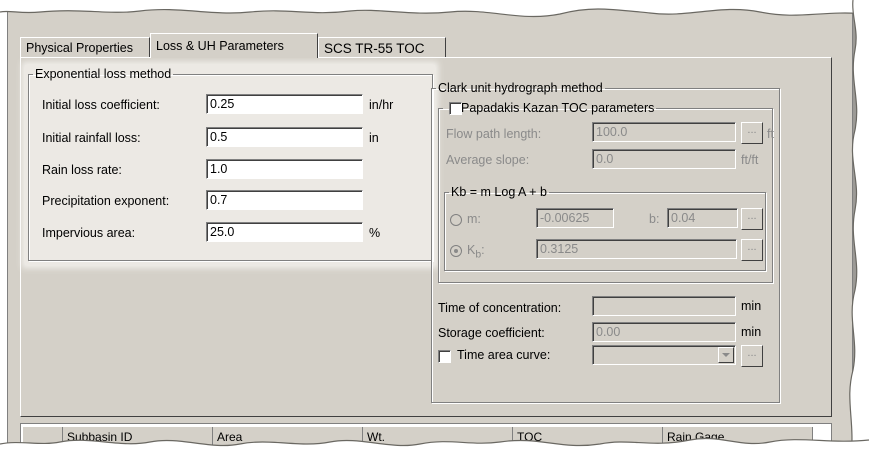 This screenshot has height=458, width=869. I want to click on torn-edge-bottom, so click(434, 447).